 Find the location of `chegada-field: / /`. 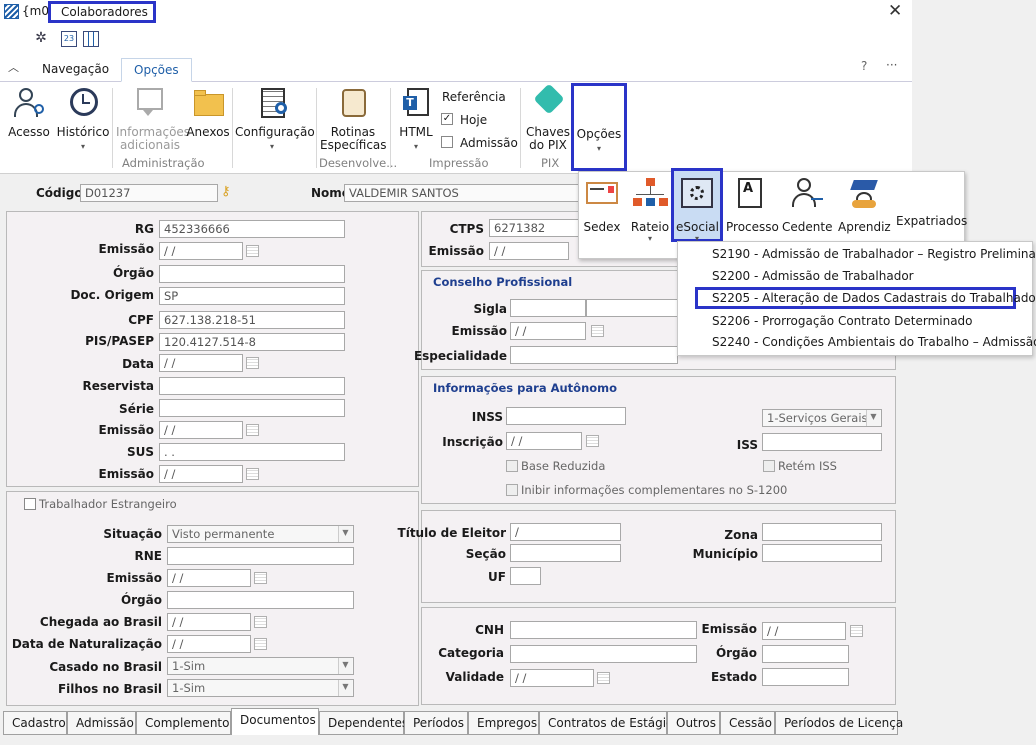

chegada-field: / / is located at coordinates (209, 622).